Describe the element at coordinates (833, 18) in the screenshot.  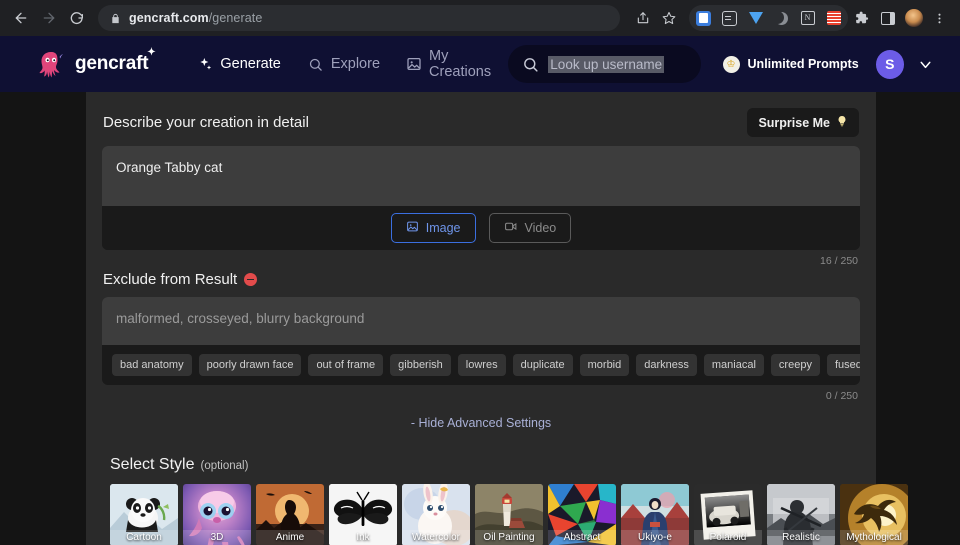
I see `red-lines-extension-icon` at that location.